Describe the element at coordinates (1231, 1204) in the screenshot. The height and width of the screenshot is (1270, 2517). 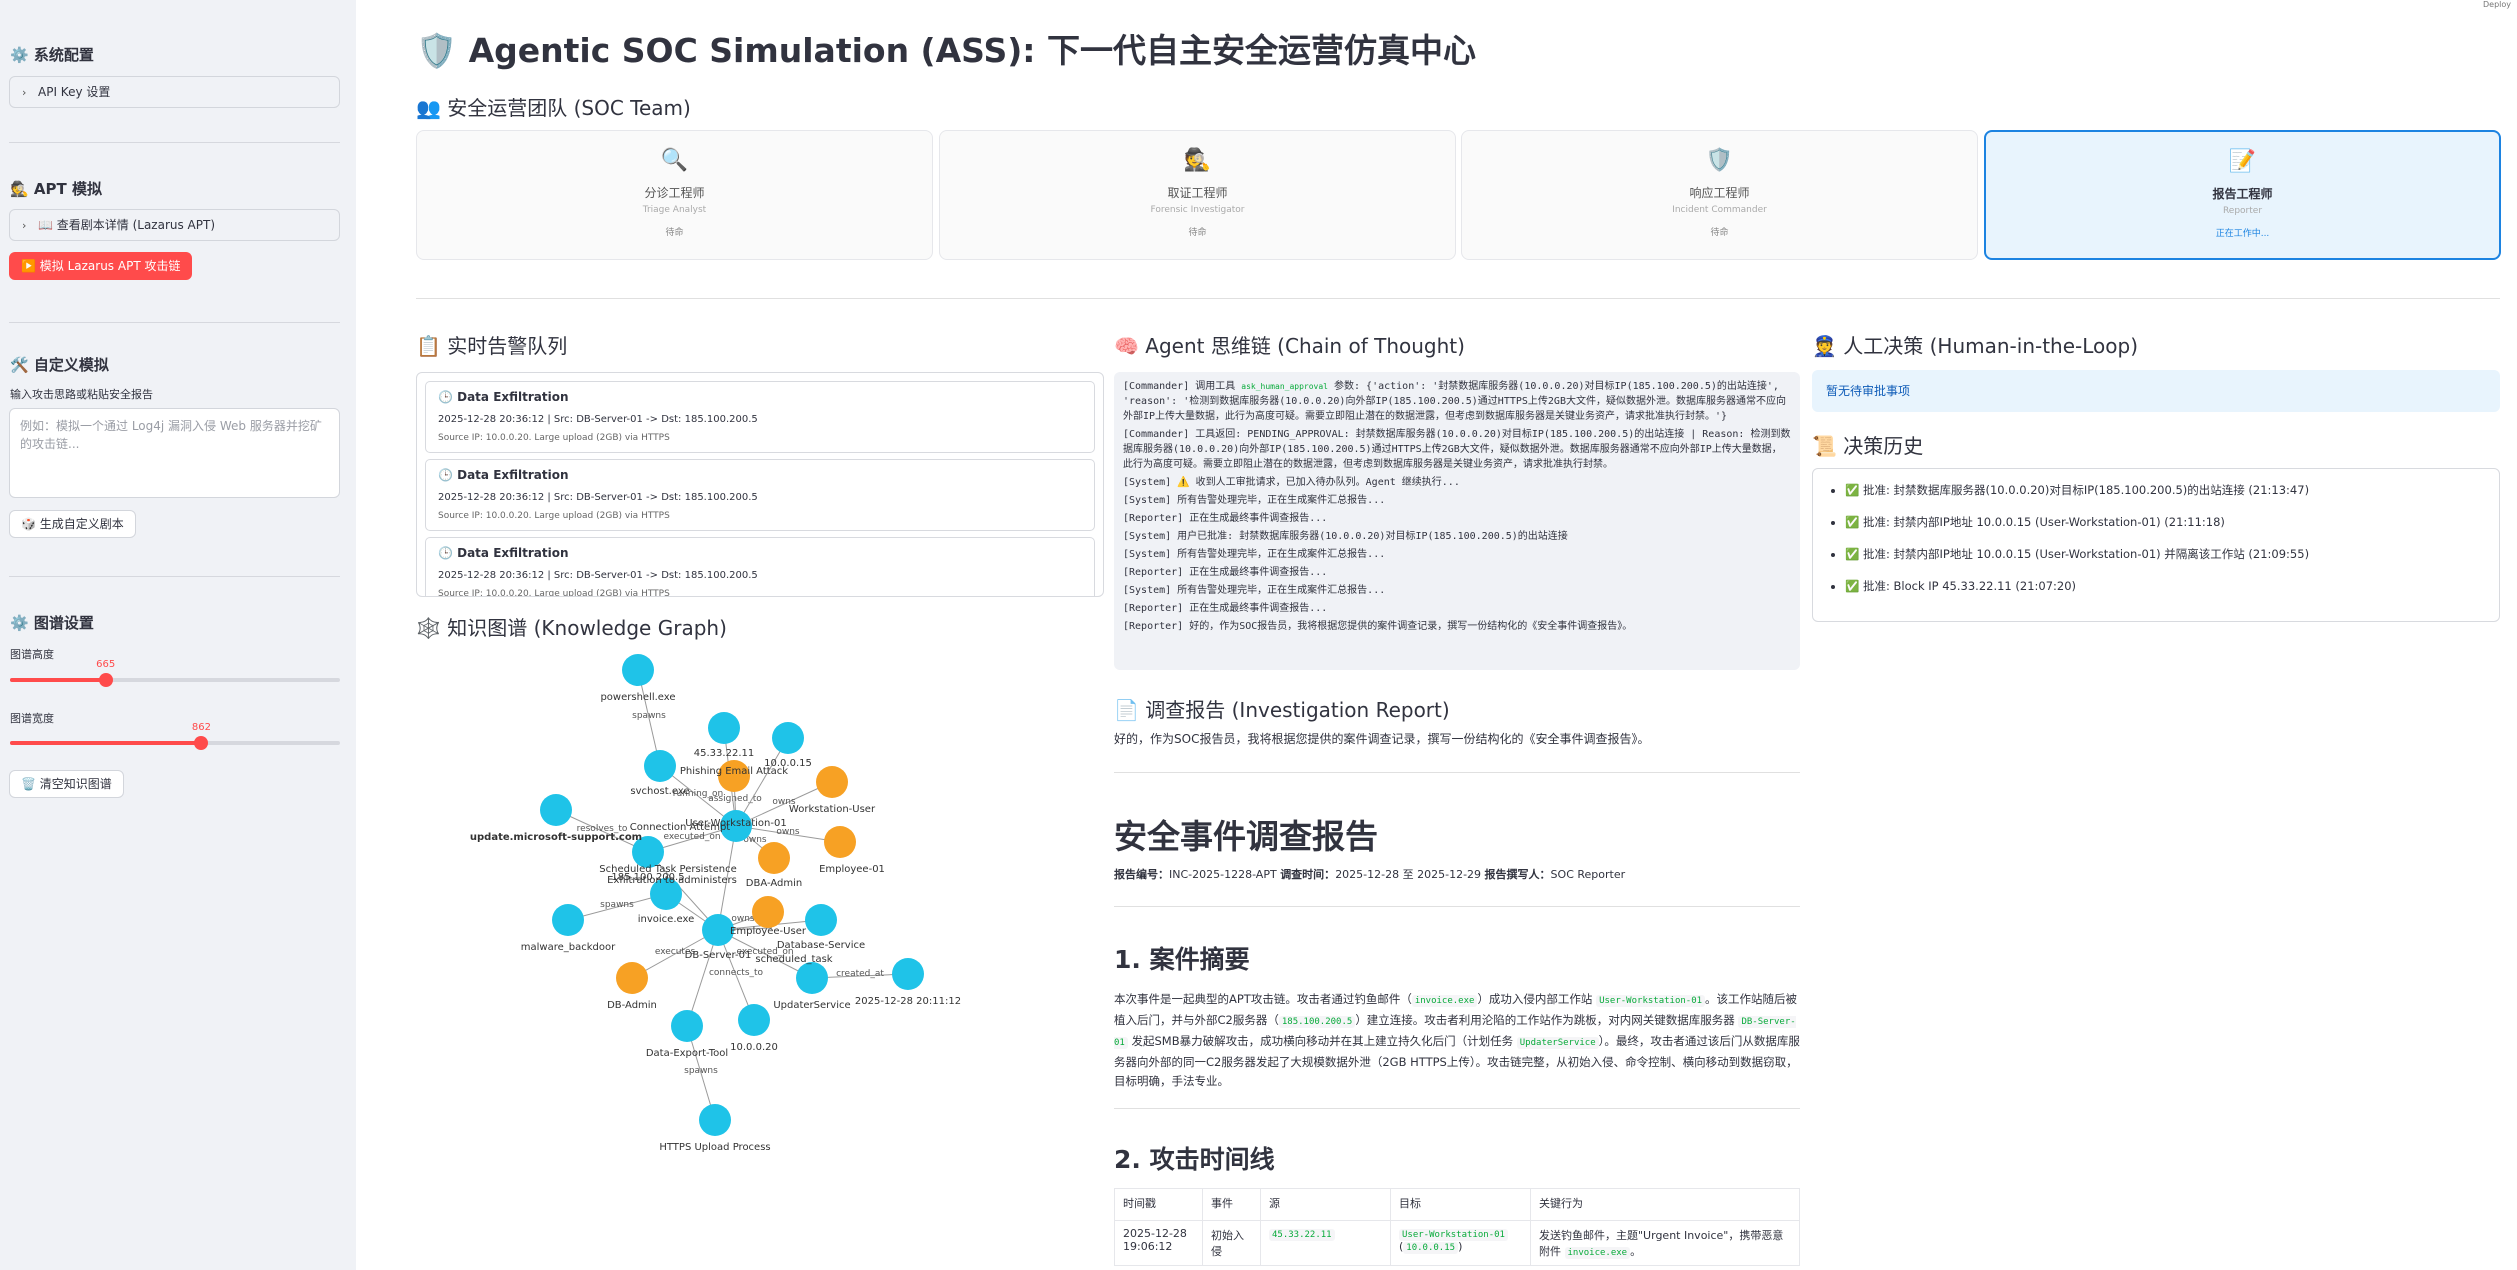
I see `table-header: 事件` at that location.